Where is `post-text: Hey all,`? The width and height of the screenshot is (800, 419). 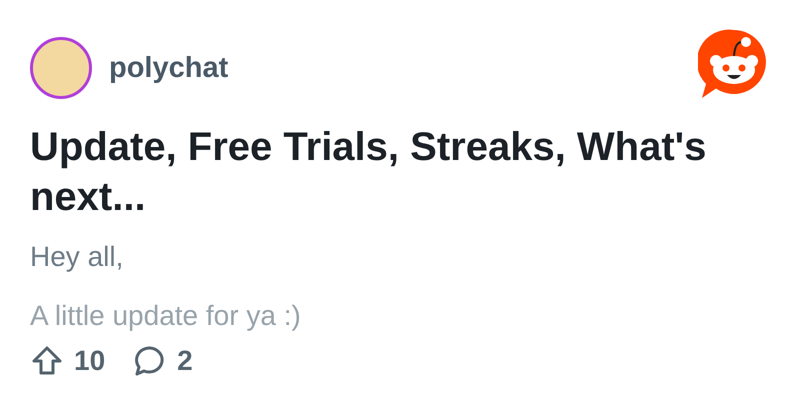 post-text: Hey all, is located at coordinates (77, 257).